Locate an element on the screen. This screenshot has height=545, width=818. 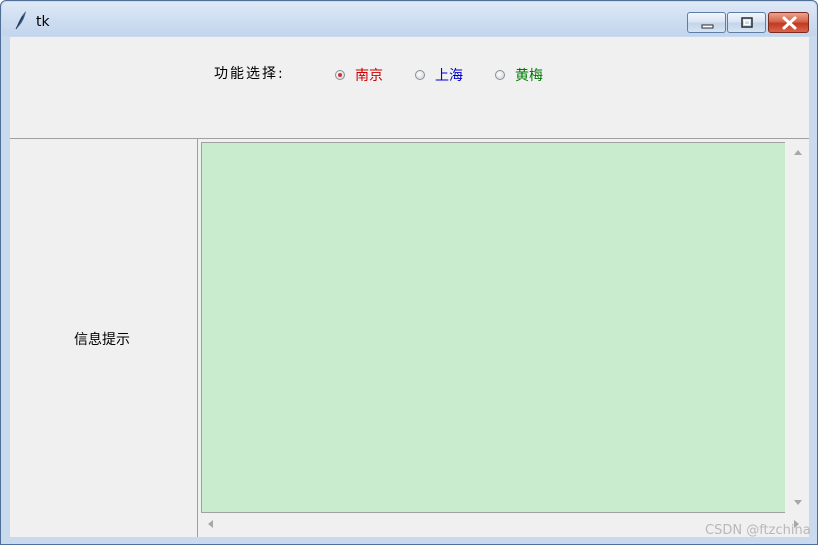
radio-nanjing: 南京 is located at coordinates (359, 75).